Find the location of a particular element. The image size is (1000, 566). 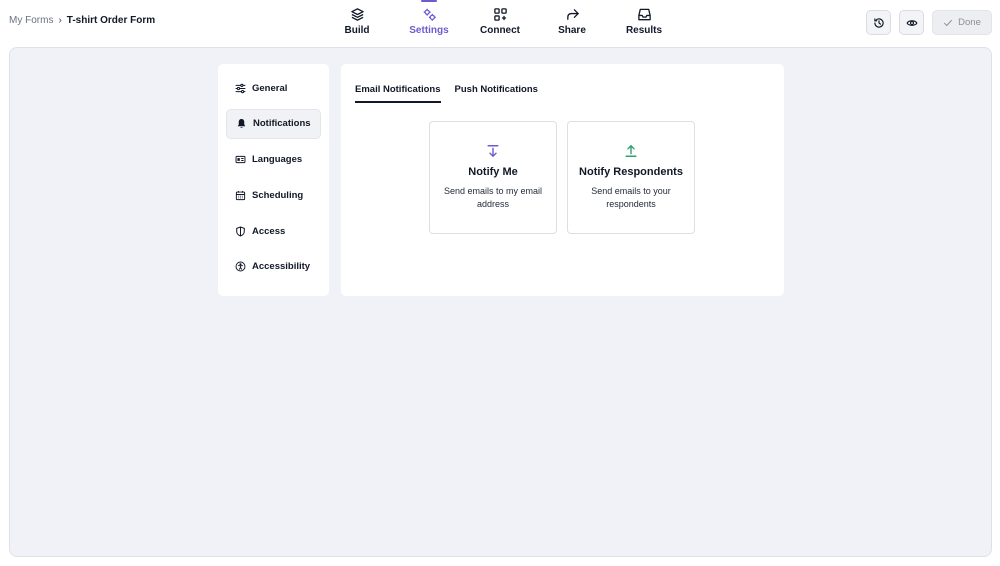

check-icon is located at coordinates (948, 22).